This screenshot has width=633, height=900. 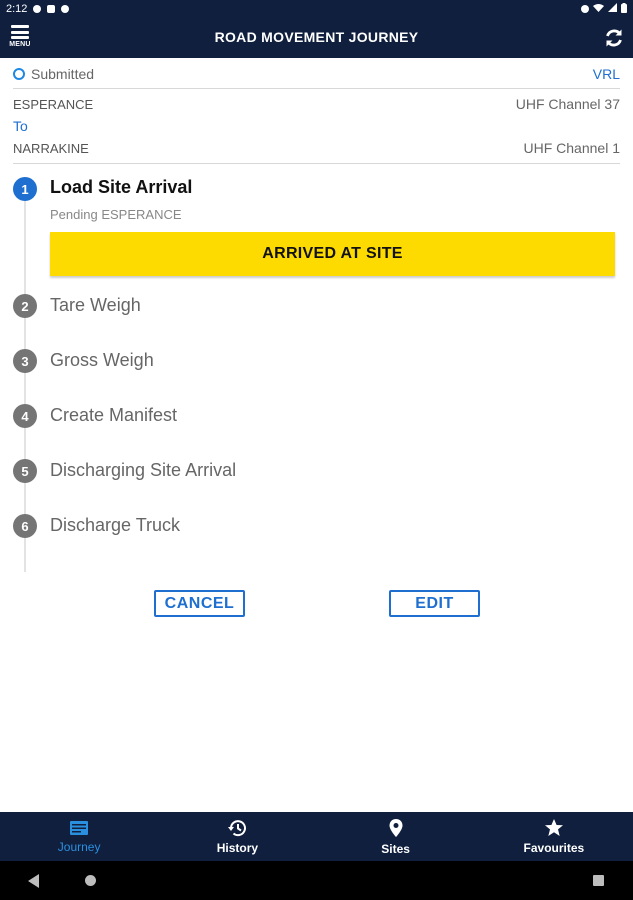 What do you see at coordinates (316, 148) in the screenshot?
I see `destination-row: NARRAKINE UHF Channel 1` at bounding box center [316, 148].